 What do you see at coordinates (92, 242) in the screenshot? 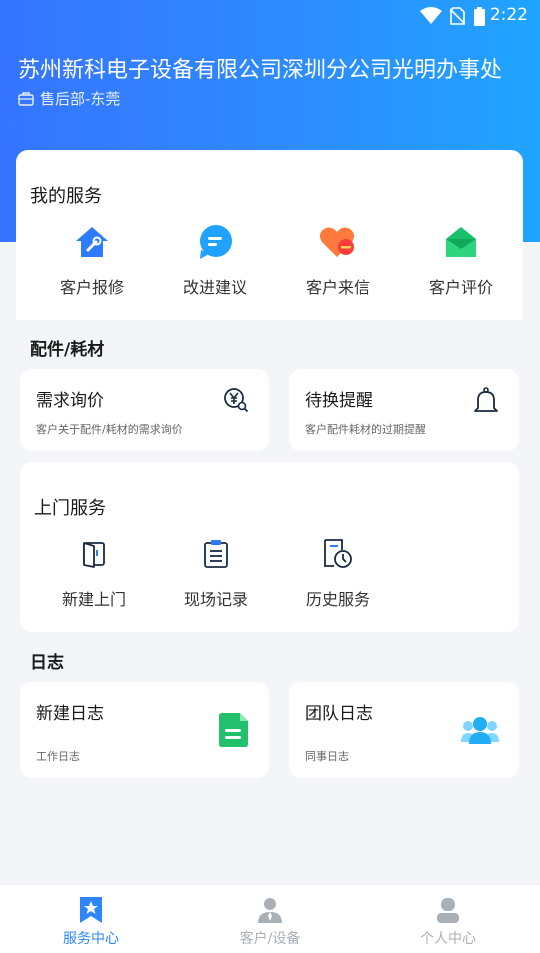
I see `house-wrench-icon` at bounding box center [92, 242].